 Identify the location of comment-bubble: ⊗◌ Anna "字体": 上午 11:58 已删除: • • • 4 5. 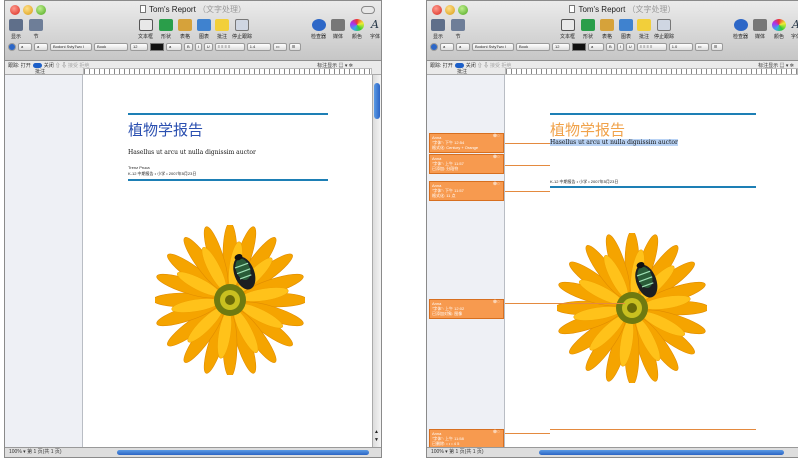
(466, 439).